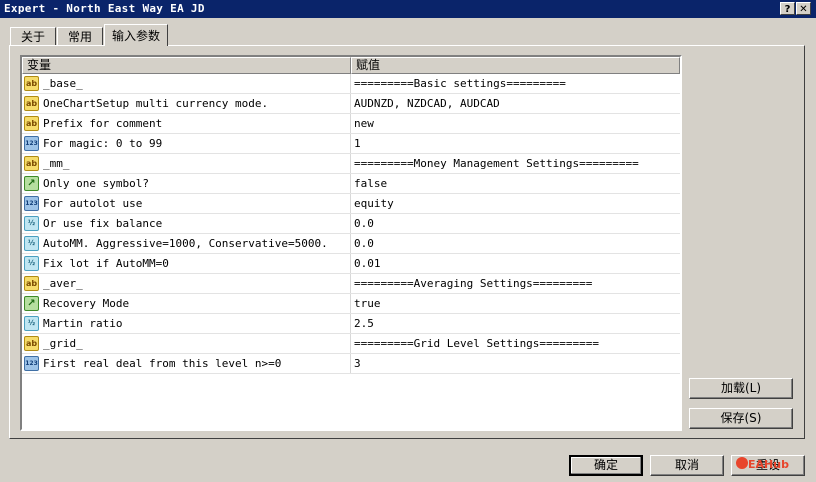 Image resolution: width=816 pixels, height=482 pixels. What do you see at coordinates (33, 36) in the screenshot?
I see `tab-about: 关于` at bounding box center [33, 36].